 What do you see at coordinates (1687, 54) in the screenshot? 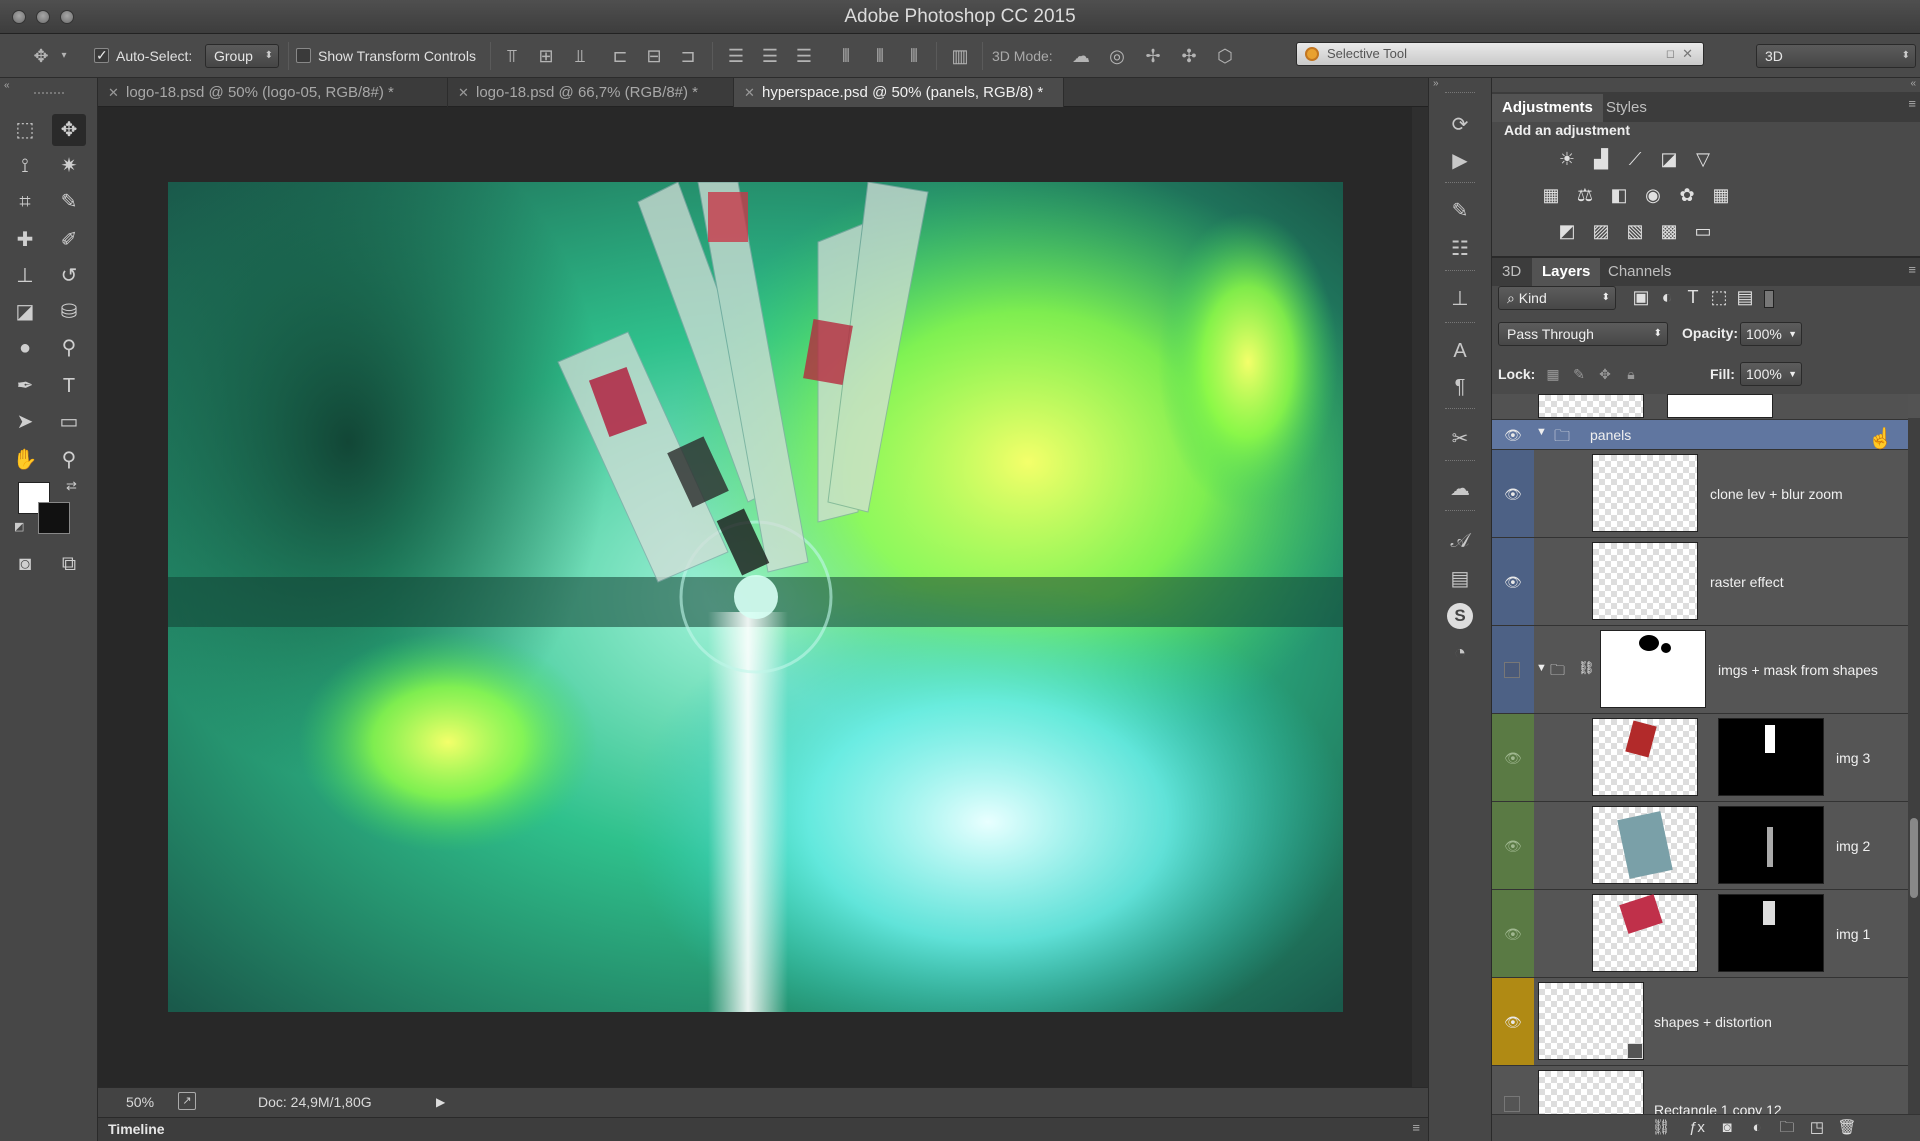
I see `close-icon: ✕` at bounding box center [1687, 54].